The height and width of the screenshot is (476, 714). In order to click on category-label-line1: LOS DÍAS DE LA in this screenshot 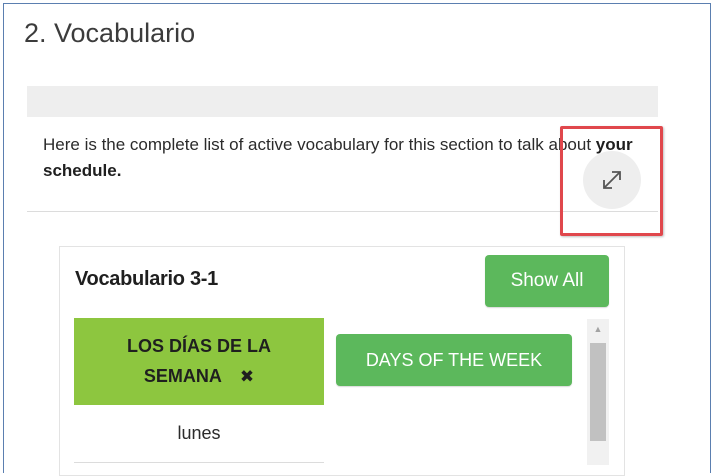, I will do `click(198, 346)`.